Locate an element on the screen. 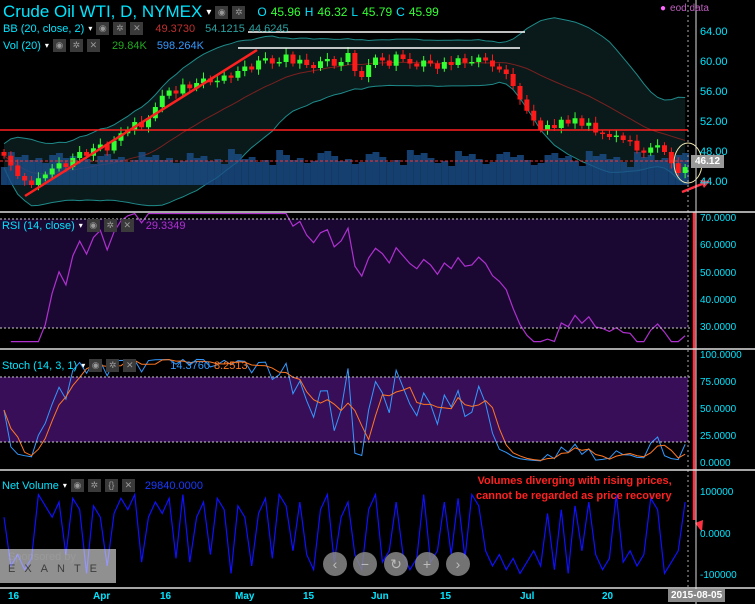 The image size is (755, 604). netvol-legend: Net Volume ▾ ◉ ✲{} ✕ 29840.0000 is located at coordinates (102, 485).